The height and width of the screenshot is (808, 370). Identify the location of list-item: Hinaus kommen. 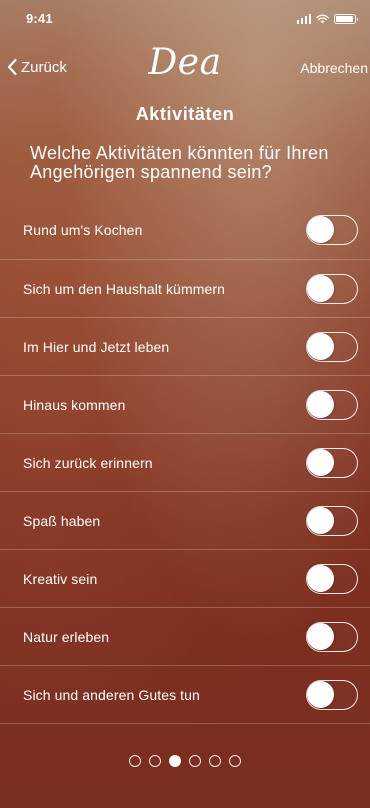
(185, 405).